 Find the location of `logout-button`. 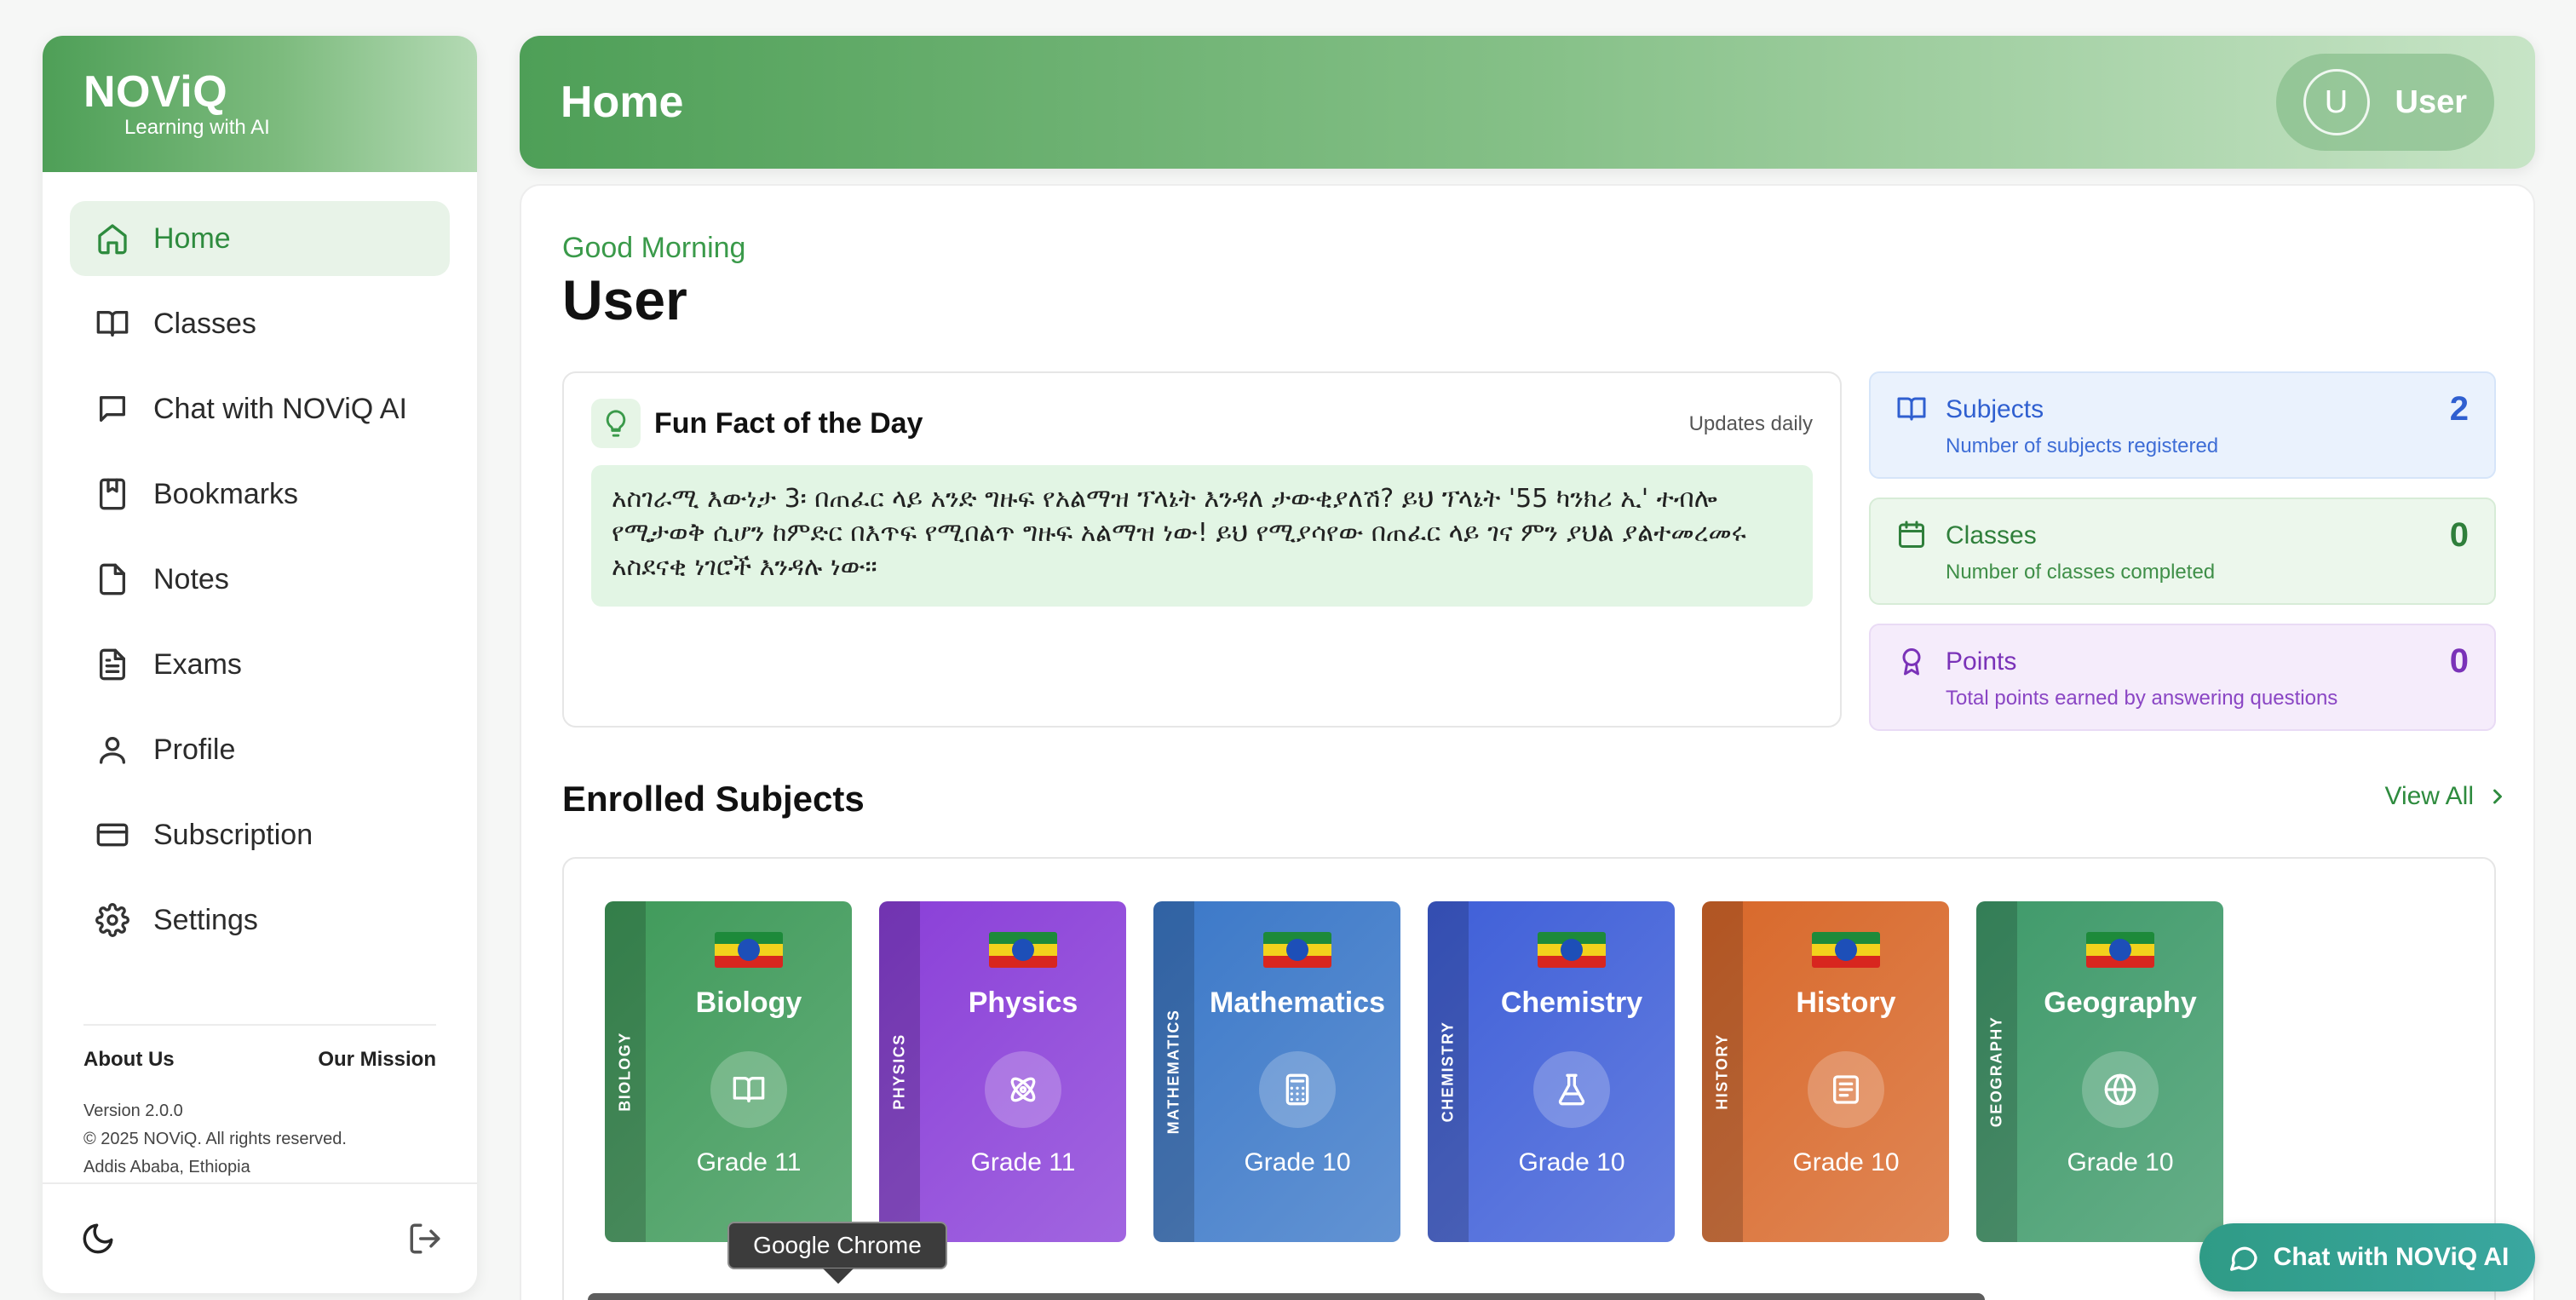

logout-button is located at coordinates (425, 1239).